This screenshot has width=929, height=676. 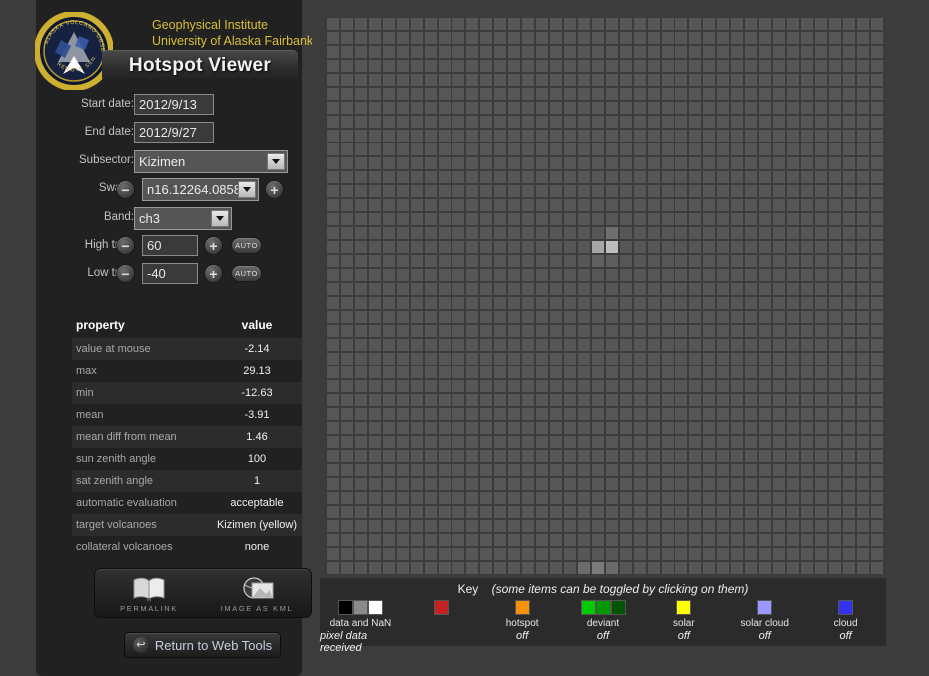 What do you see at coordinates (149, 593) in the screenshot?
I see `permalink-button: PERMALINK` at bounding box center [149, 593].